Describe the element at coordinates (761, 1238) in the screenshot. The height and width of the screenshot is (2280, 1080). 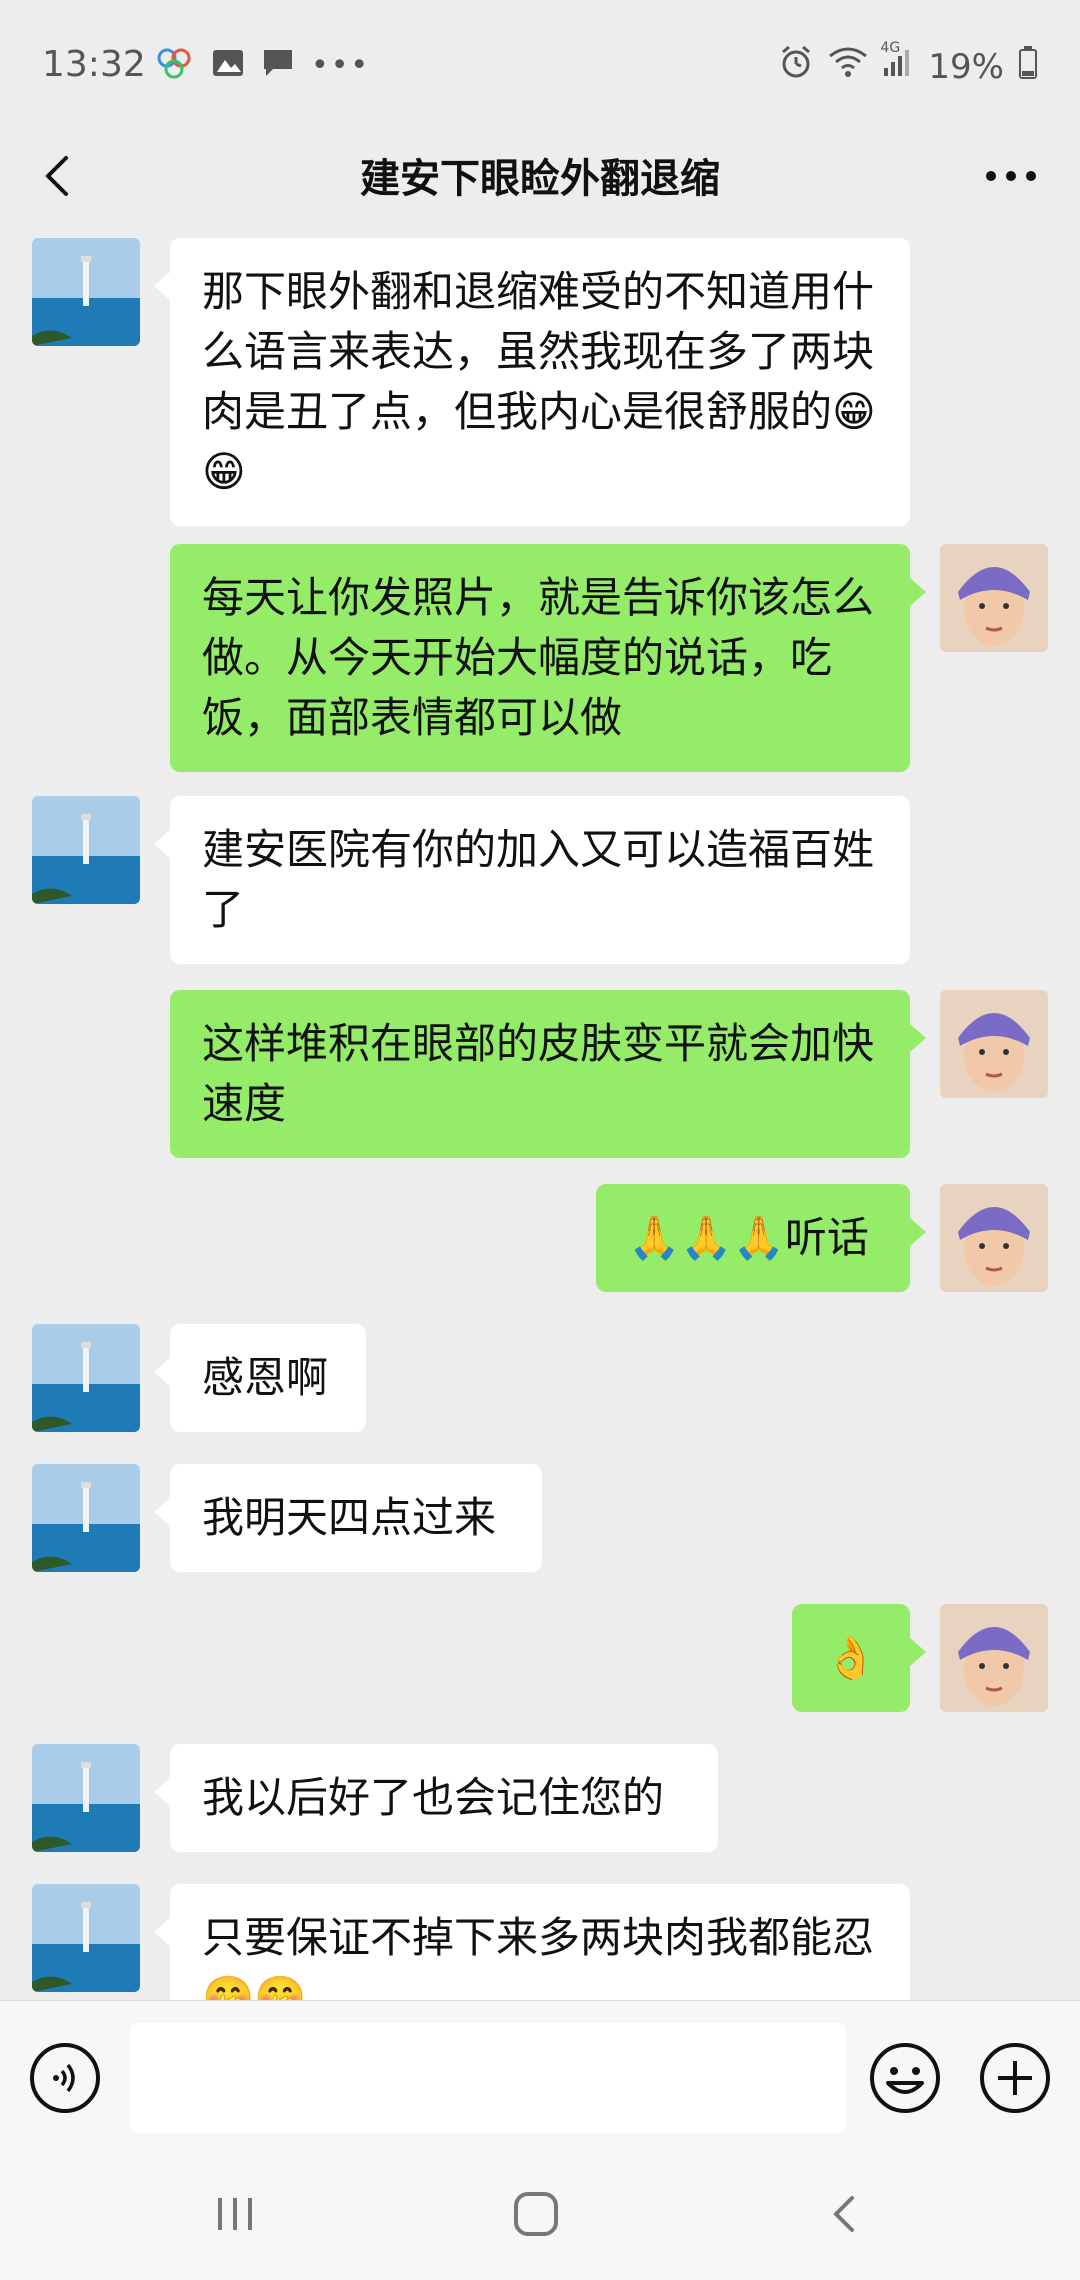
I see `message-bubble: 🙏🙏🙏听话` at that location.